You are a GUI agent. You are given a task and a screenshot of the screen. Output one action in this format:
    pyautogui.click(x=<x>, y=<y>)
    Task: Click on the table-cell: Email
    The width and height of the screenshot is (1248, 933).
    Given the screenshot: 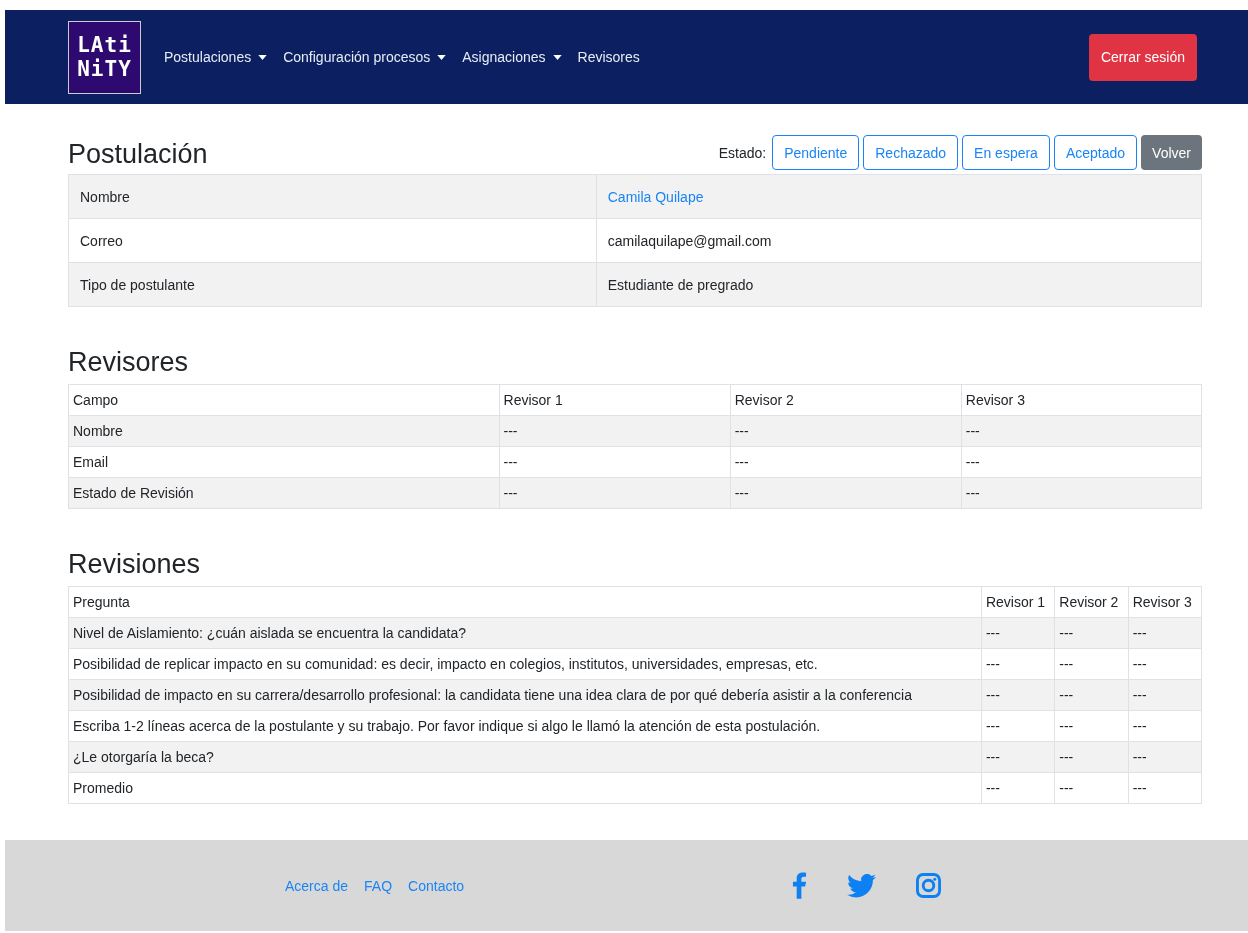 What is the action you would take?
    pyautogui.click(x=284, y=462)
    